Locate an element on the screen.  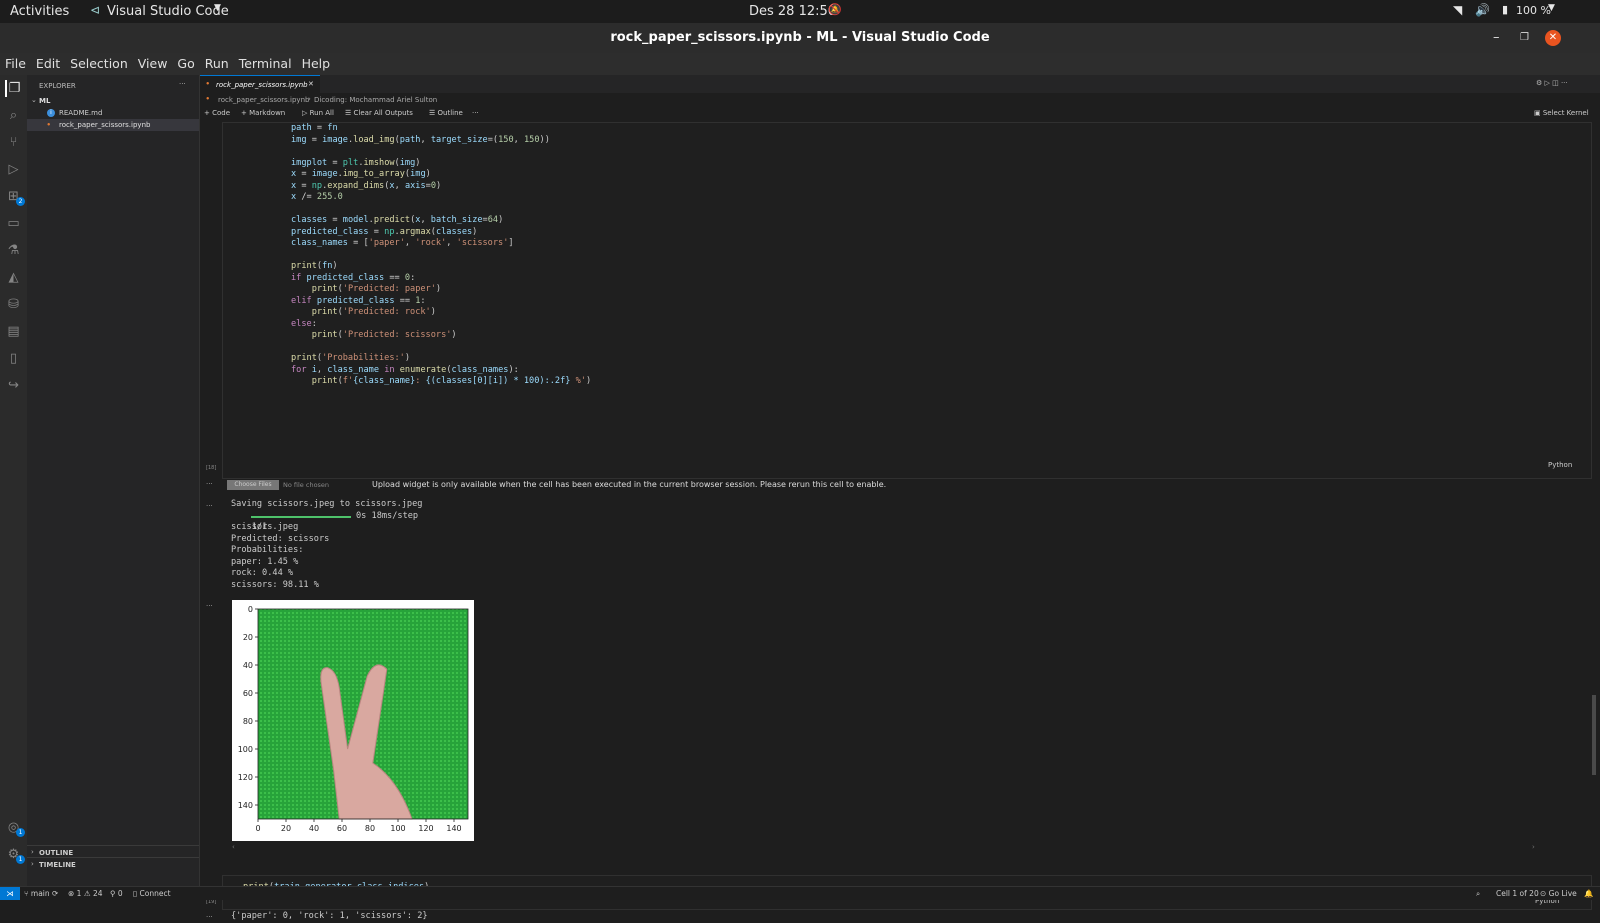
go-live-button: ⊙ Go Live is located at coordinates (1558, 893).